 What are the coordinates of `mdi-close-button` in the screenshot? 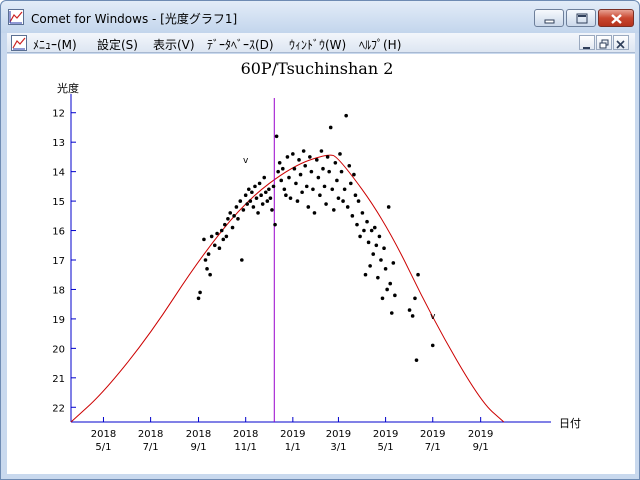 It's located at (621, 42).